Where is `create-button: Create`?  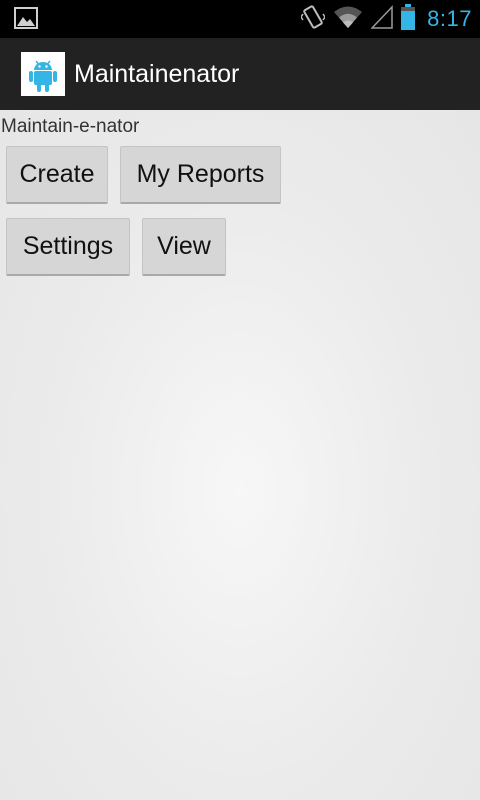
create-button: Create is located at coordinates (57, 175).